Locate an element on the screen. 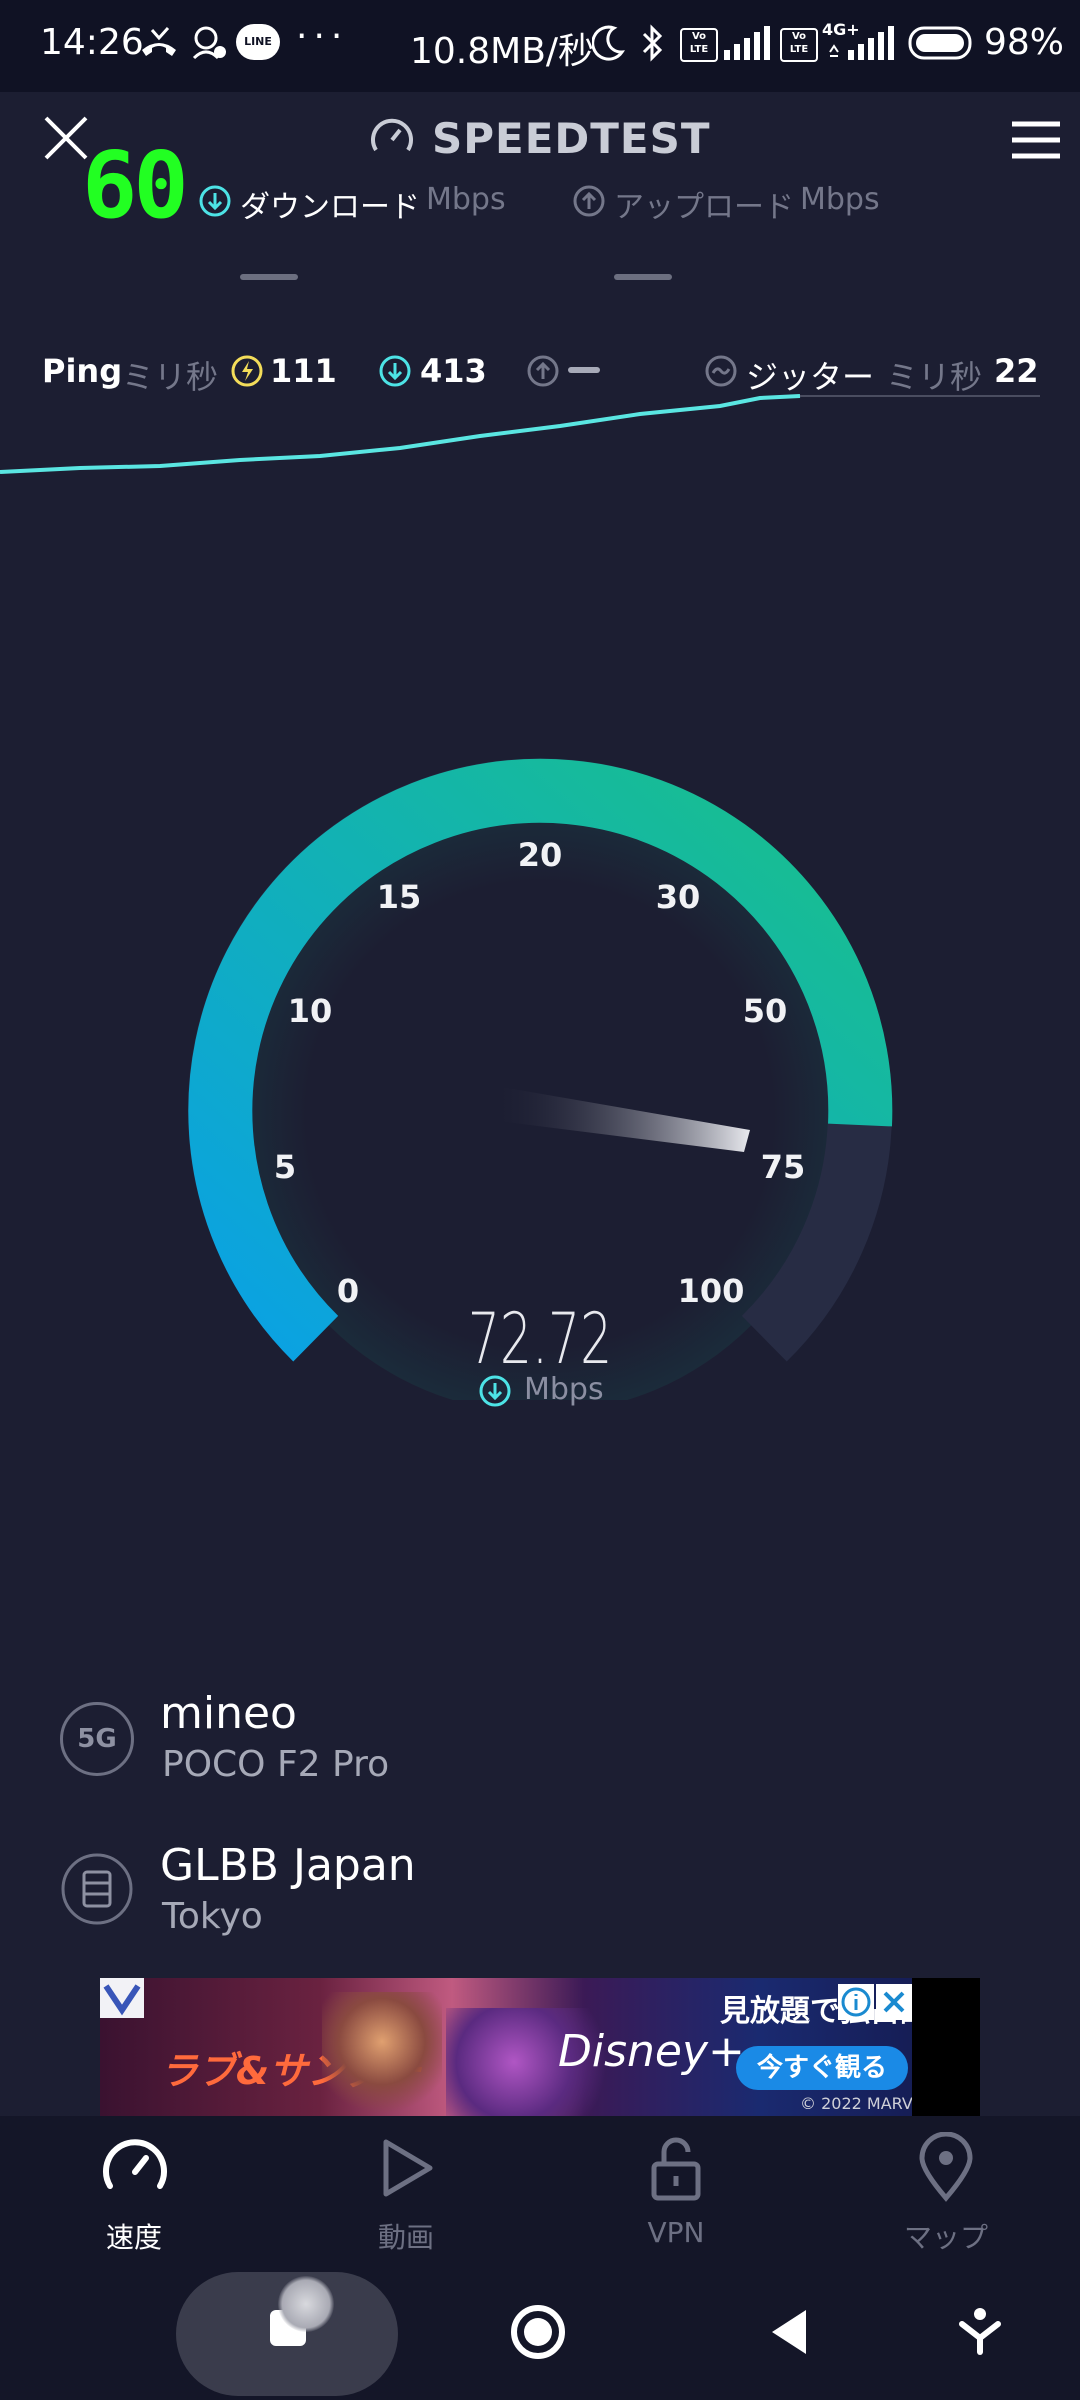 This screenshot has height=2400, width=1080. network-speed: 10.8MB/秒 is located at coordinates (502, 51).